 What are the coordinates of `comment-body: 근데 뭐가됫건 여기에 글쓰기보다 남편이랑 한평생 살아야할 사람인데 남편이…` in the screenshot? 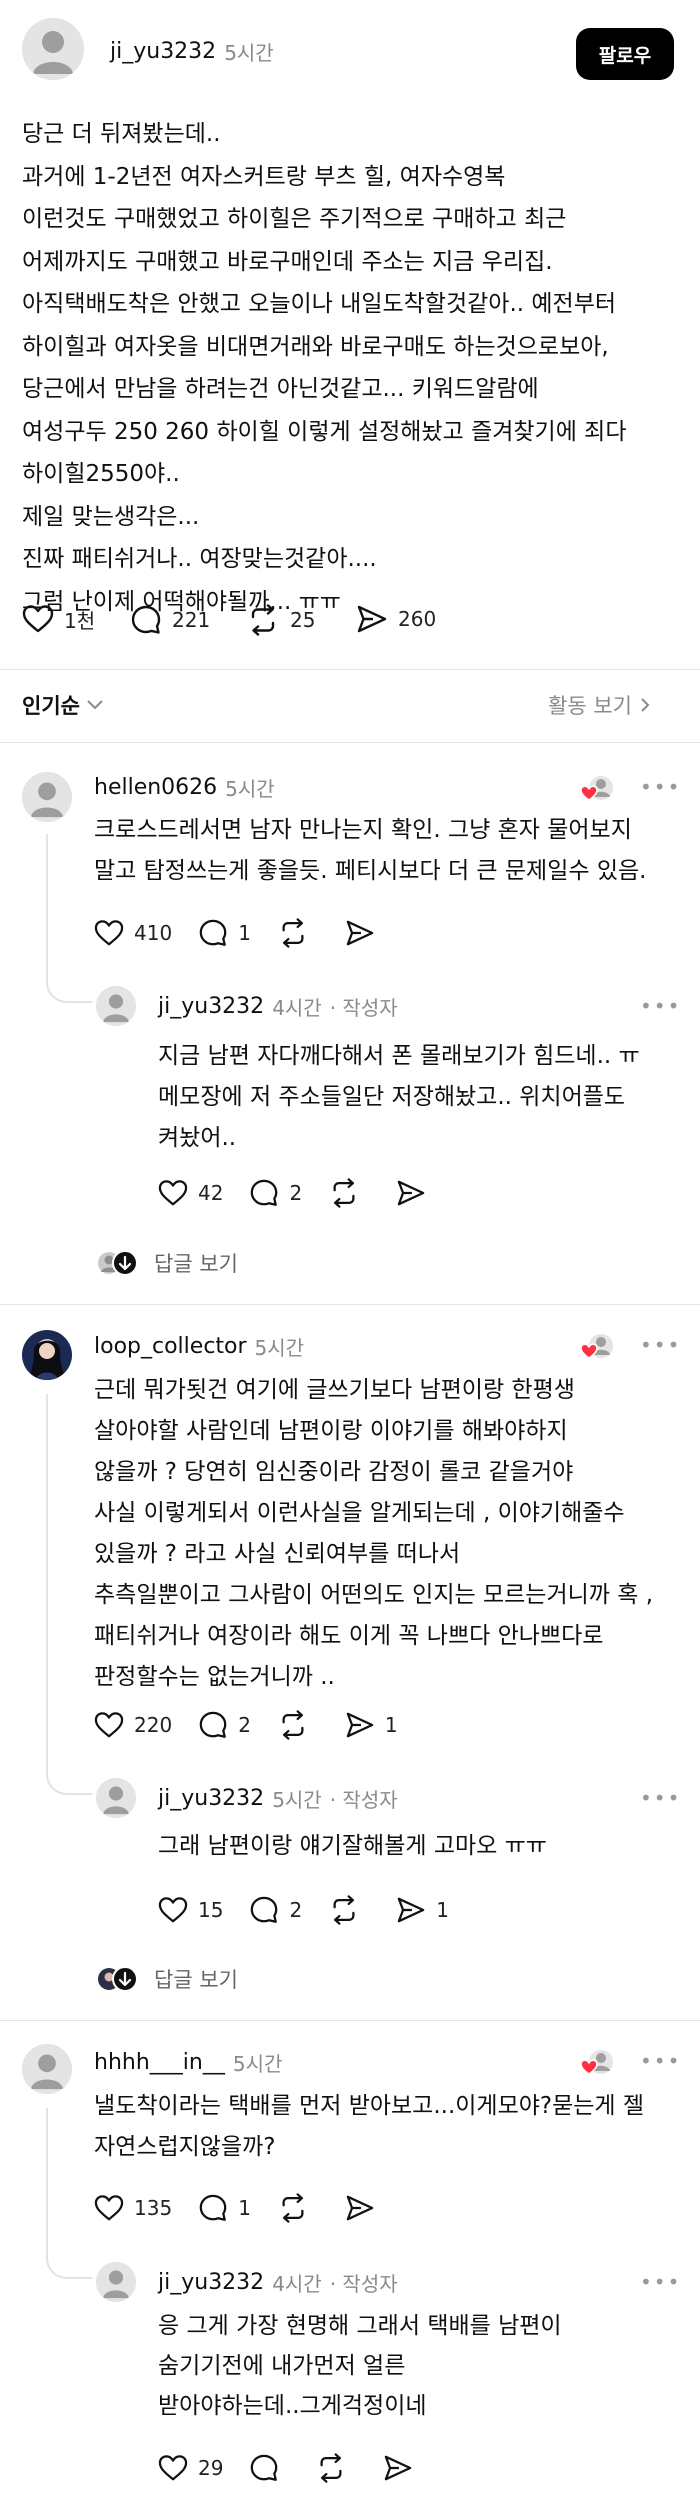 It's located at (374, 1533).